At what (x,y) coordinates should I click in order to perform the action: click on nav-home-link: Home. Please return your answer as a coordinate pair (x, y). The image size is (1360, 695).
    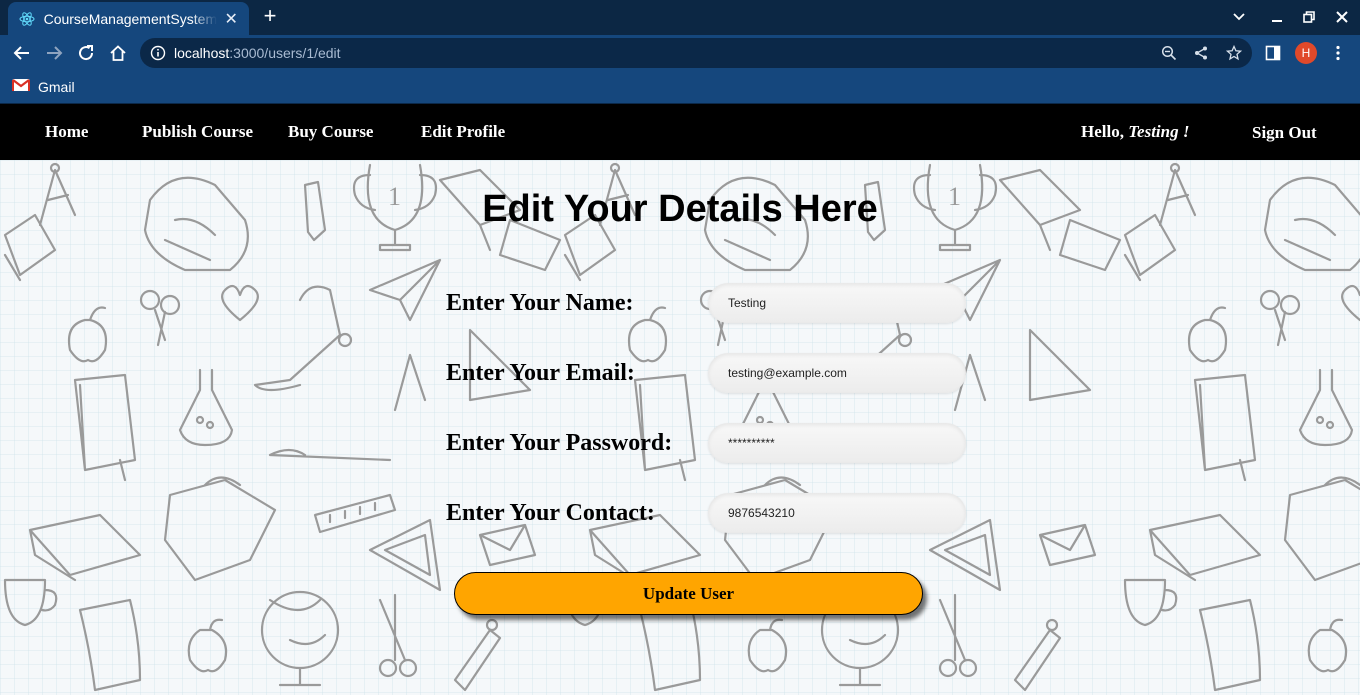
    Looking at the image, I should click on (66, 132).